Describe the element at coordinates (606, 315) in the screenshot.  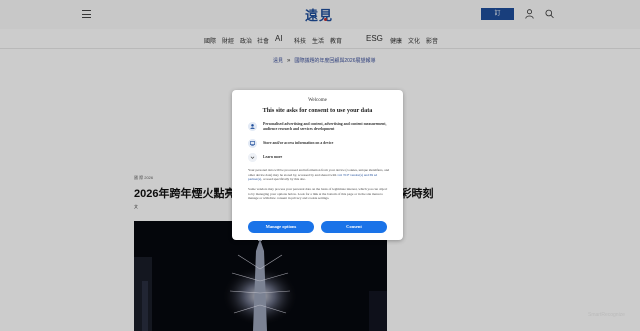
I see `watermark: SmartRecognize` at that location.